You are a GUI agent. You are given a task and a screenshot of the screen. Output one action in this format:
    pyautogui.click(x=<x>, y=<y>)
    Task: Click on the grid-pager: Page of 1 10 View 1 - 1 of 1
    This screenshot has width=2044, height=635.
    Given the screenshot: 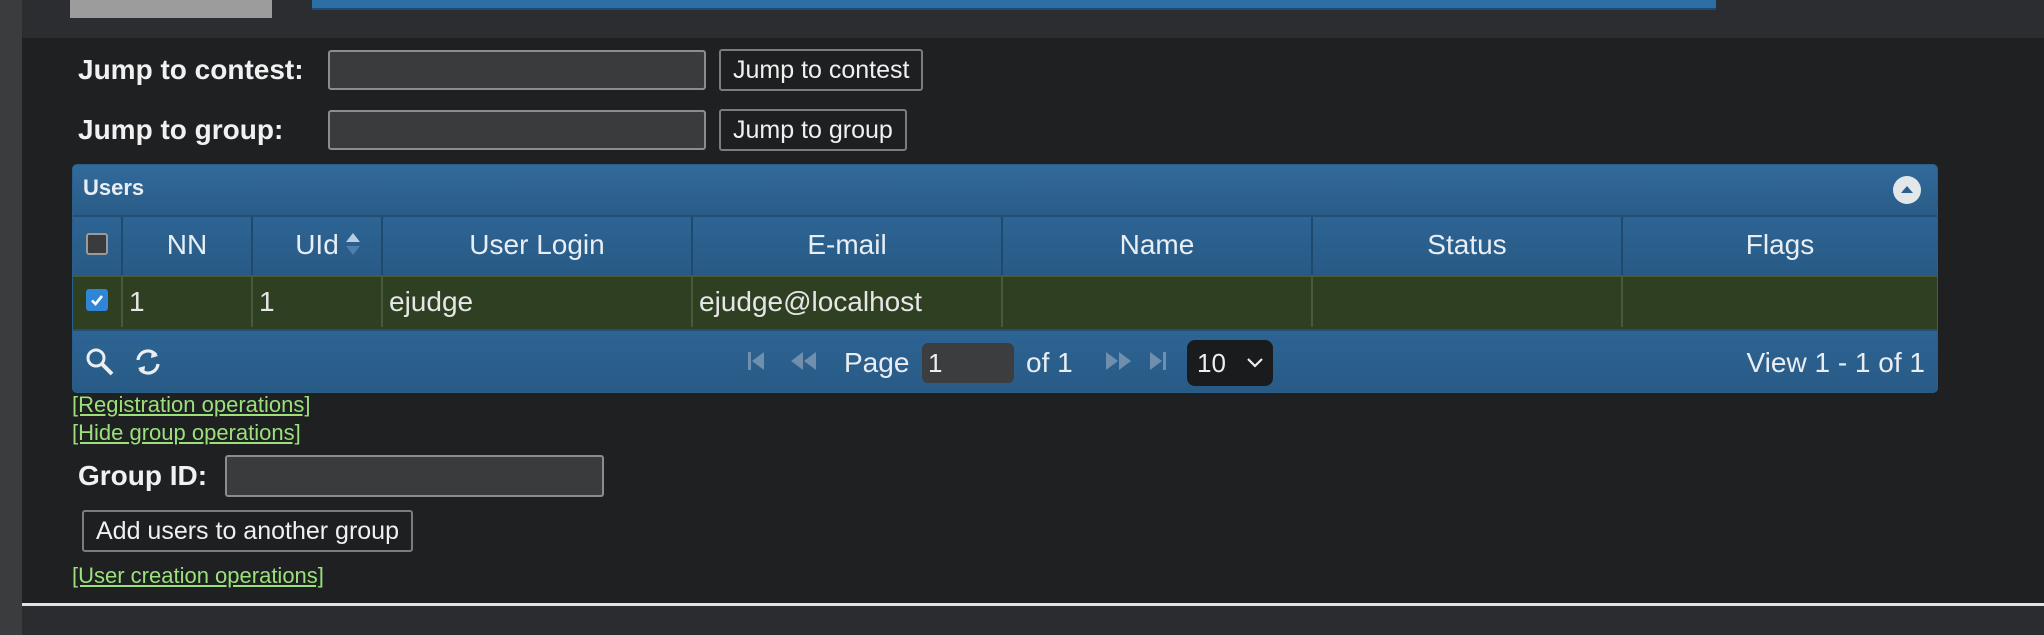 What is the action you would take?
    pyautogui.click(x=1005, y=360)
    